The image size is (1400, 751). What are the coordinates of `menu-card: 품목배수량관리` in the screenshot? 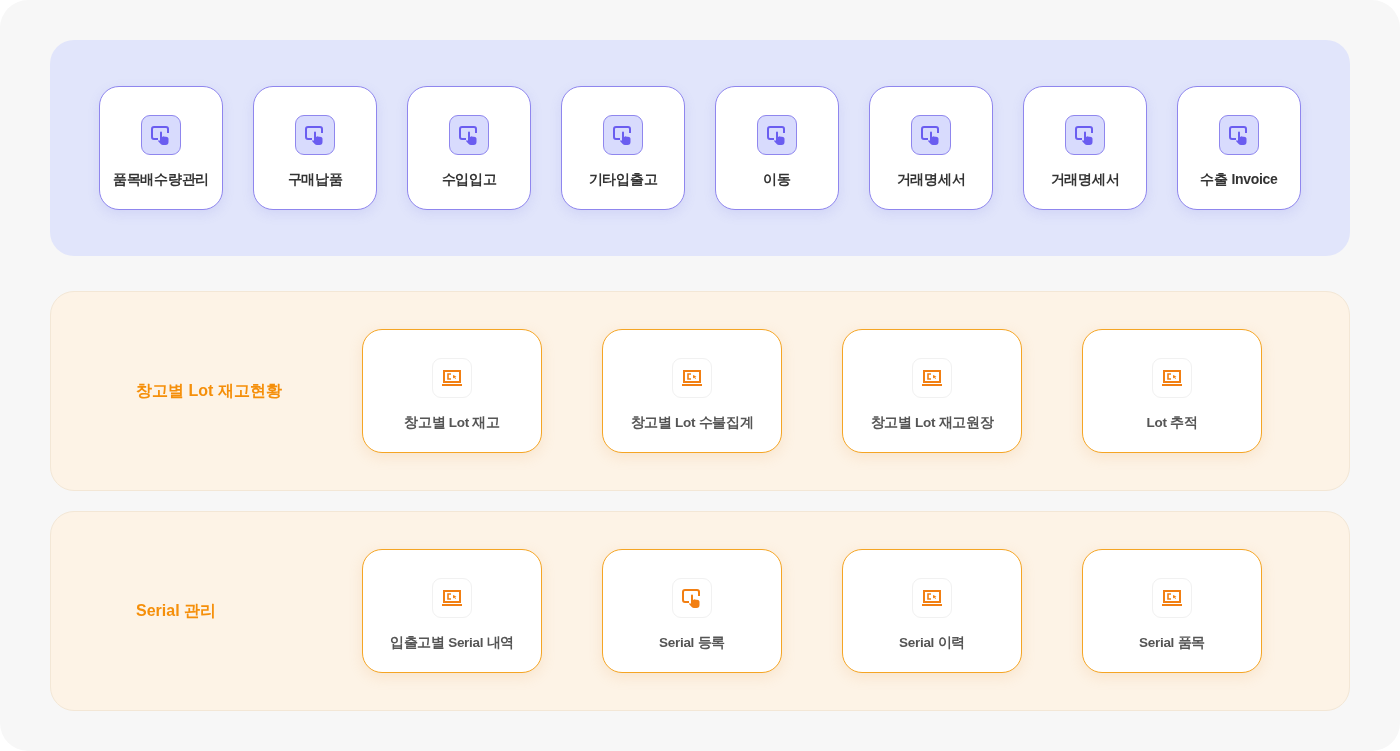 It's located at (161, 148).